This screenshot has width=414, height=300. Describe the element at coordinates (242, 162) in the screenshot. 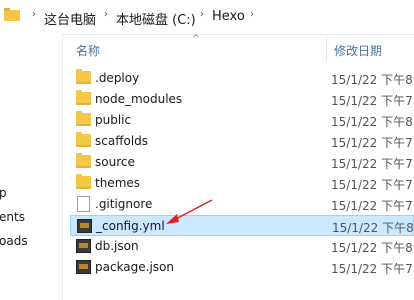

I see `file-row: source 15/1/22 下午7` at that location.